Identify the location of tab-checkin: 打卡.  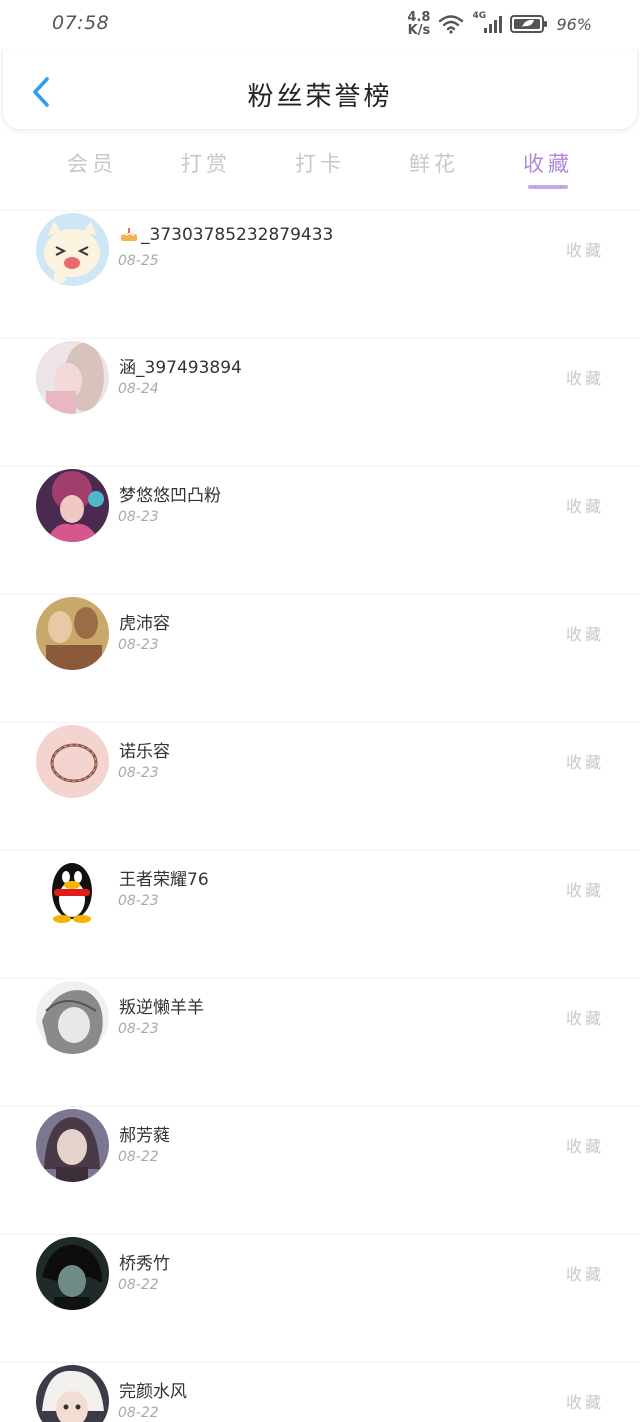
(320, 163).